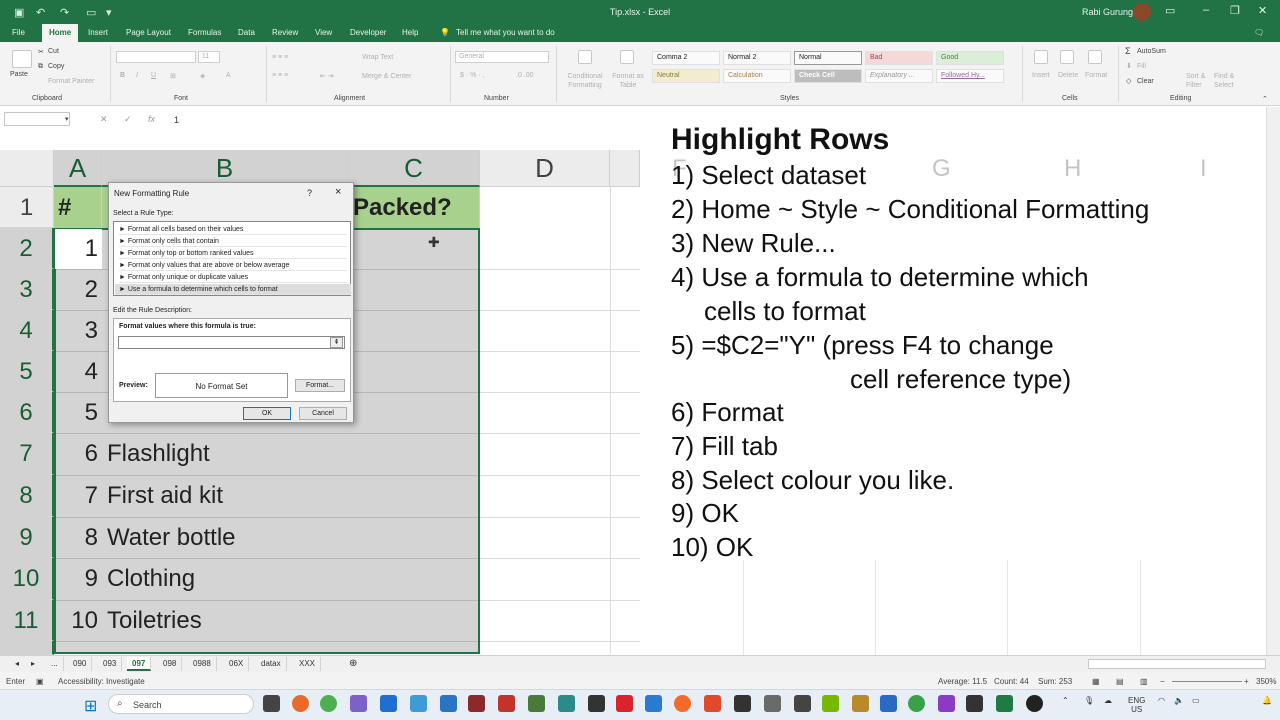 The image size is (1280, 720). I want to click on tab-review: Review, so click(285, 32).